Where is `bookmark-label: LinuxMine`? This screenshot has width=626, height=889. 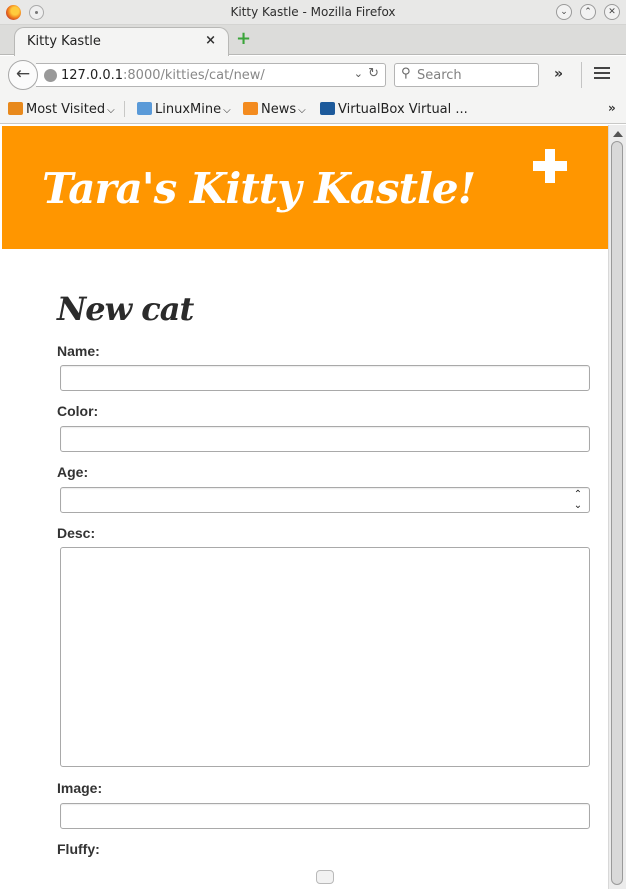 bookmark-label: LinuxMine is located at coordinates (188, 109).